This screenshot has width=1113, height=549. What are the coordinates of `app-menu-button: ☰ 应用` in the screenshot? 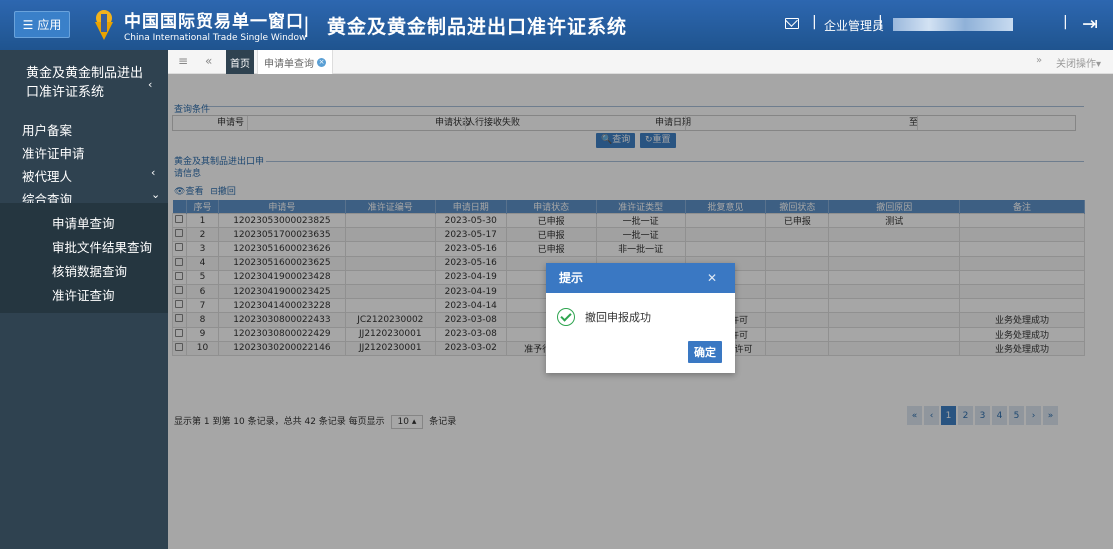 It's located at (42, 24).